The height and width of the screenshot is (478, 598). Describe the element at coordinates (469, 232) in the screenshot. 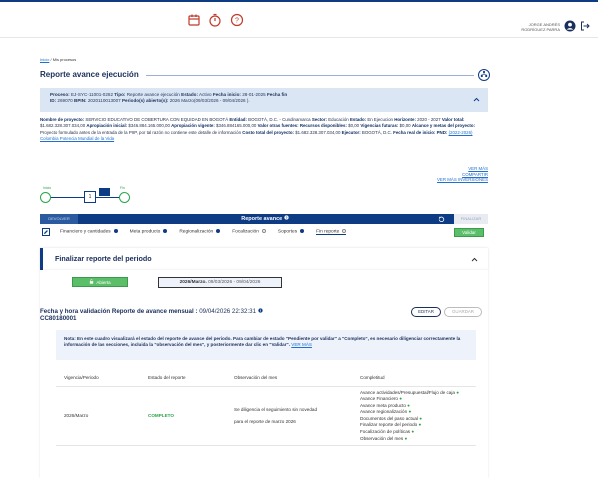

I see `validate-button: Validar` at that location.